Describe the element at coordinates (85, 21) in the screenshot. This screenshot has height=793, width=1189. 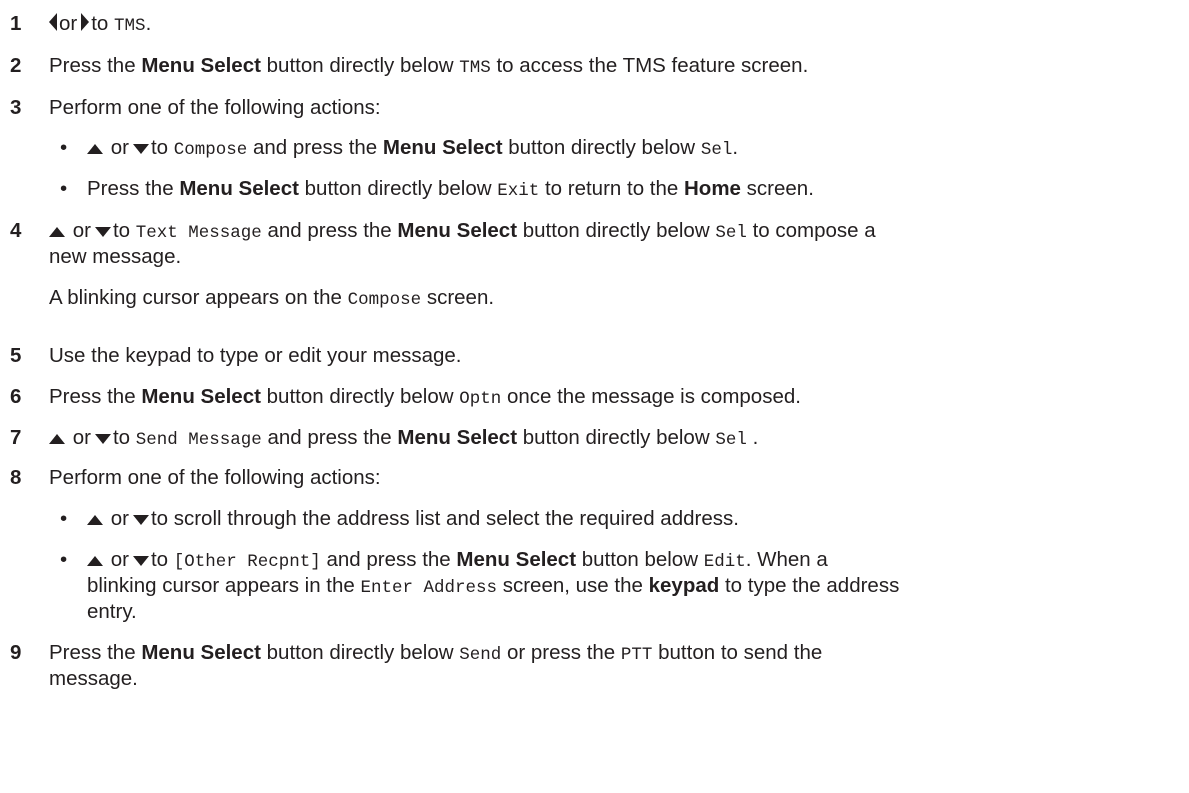
I see `right-arrow-icon` at that location.